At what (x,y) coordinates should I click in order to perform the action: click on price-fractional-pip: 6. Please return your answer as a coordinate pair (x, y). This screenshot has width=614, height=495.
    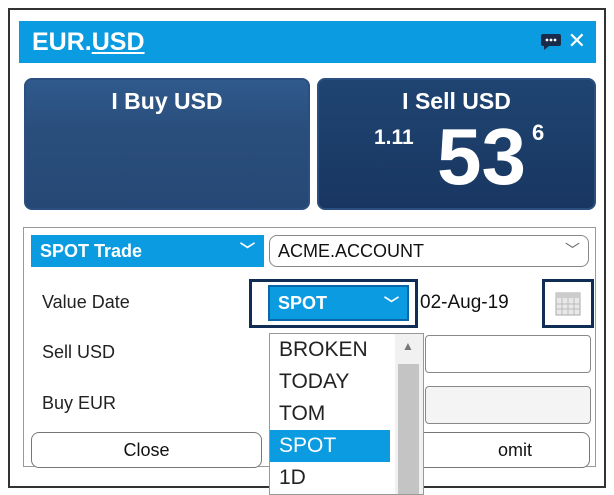
    Looking at the image, I should click on (538, 132).